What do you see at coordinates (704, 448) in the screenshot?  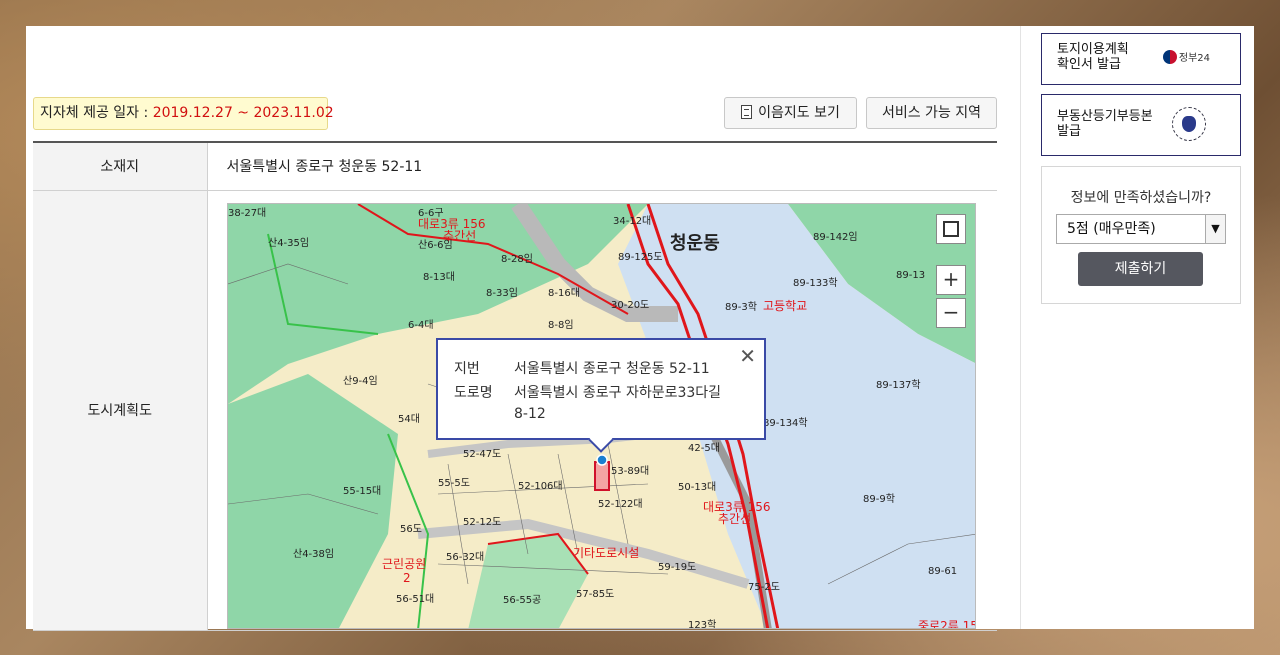 I see `map-label: 42-5대` at bounding box center [704, 448].